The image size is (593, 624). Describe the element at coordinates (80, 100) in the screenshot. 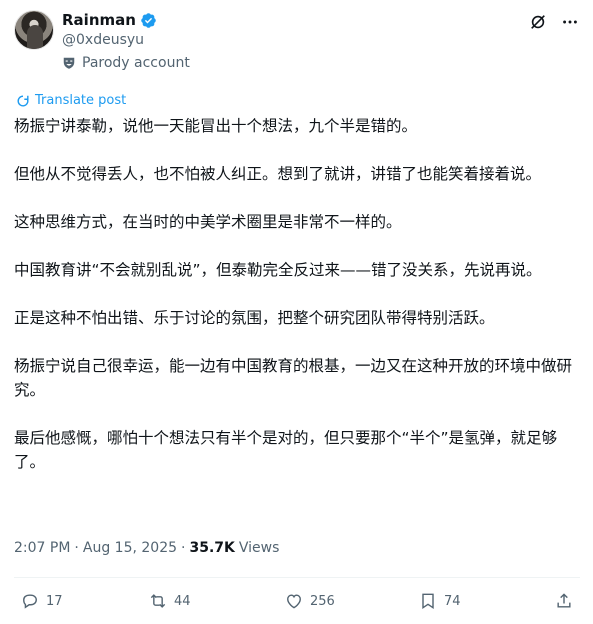

I see `translate-label: Translate post` at that location.